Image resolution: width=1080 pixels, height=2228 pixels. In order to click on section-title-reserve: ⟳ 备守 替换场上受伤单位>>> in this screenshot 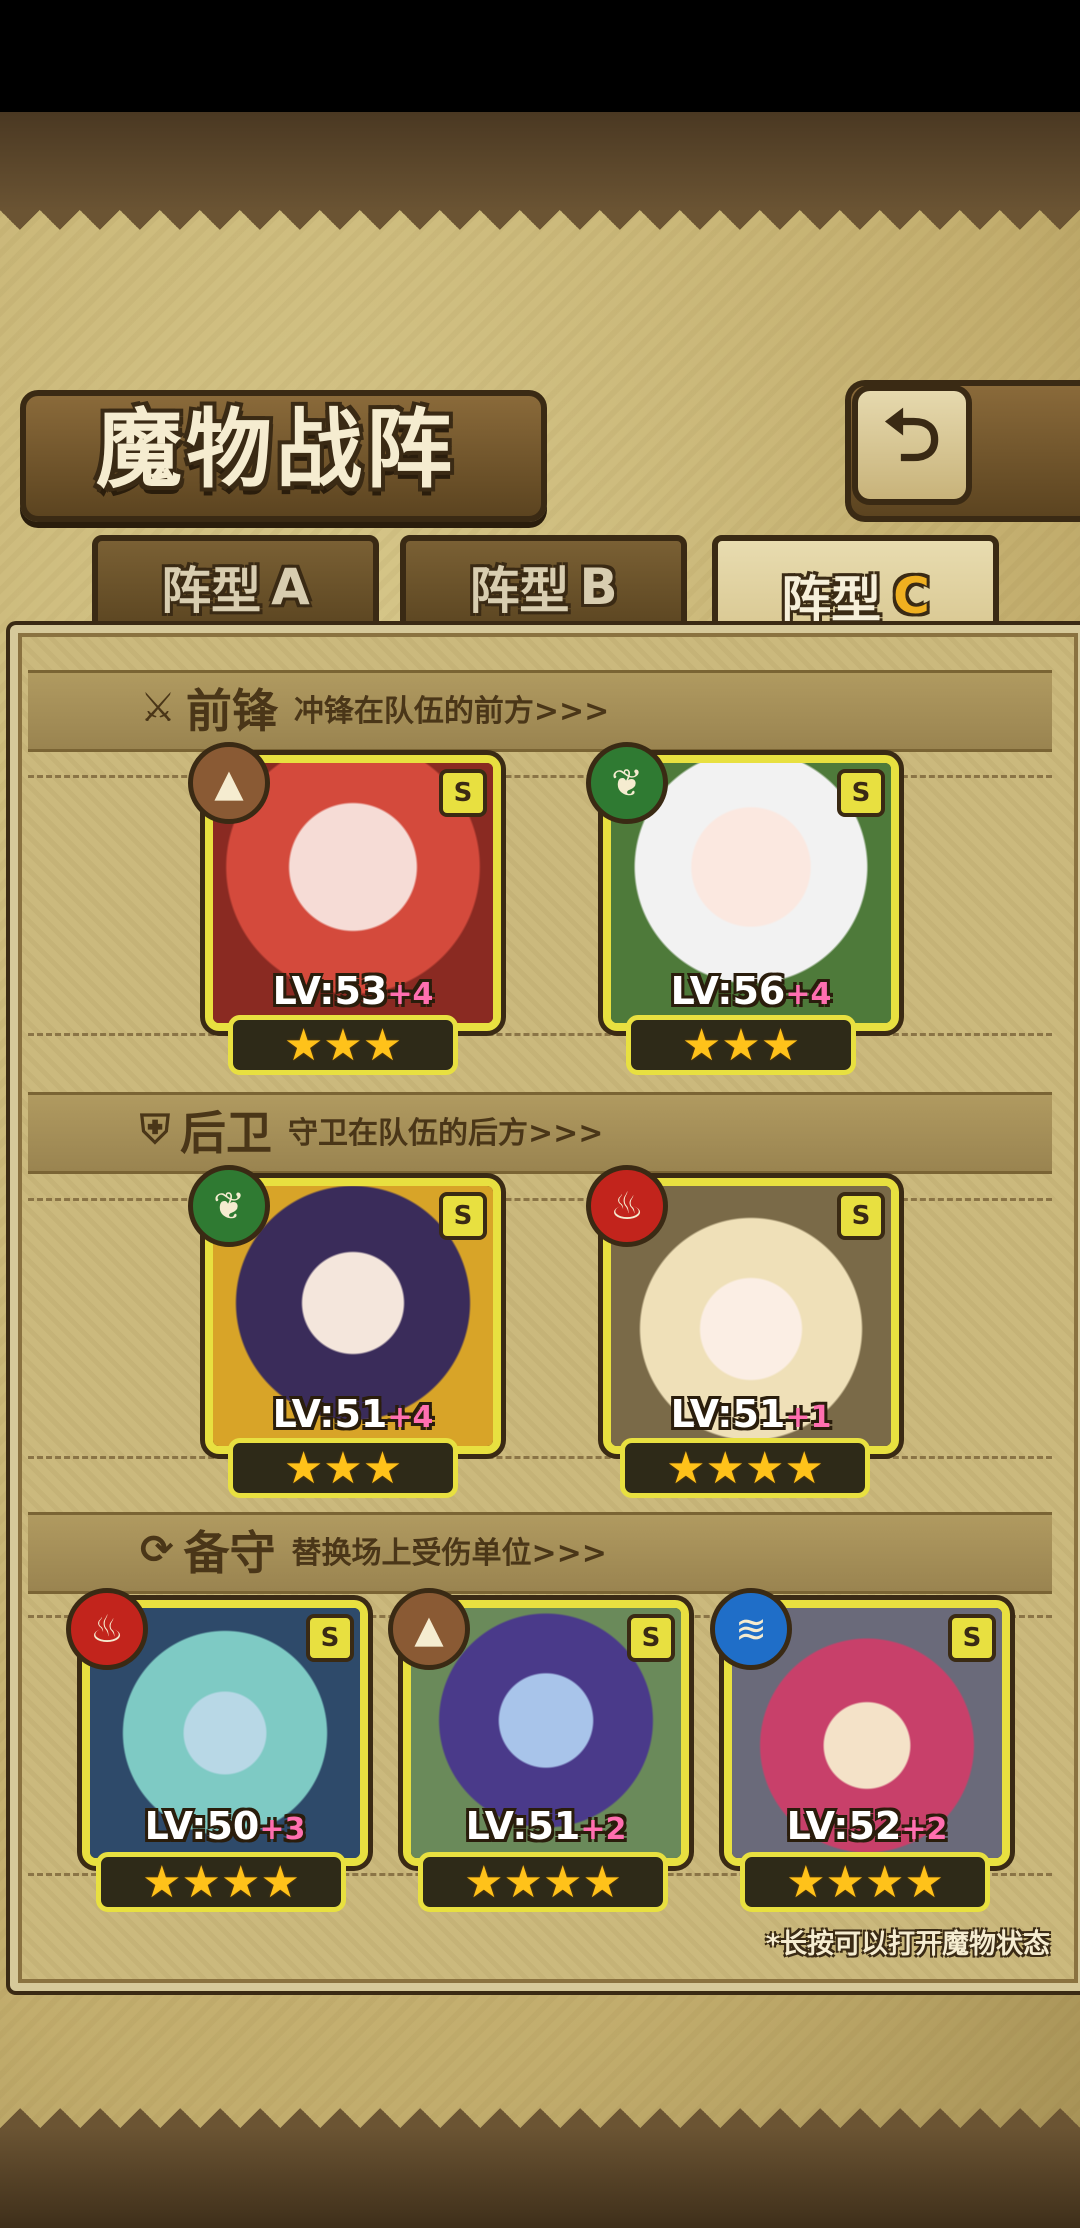, I will do `click(373, 1550)`.